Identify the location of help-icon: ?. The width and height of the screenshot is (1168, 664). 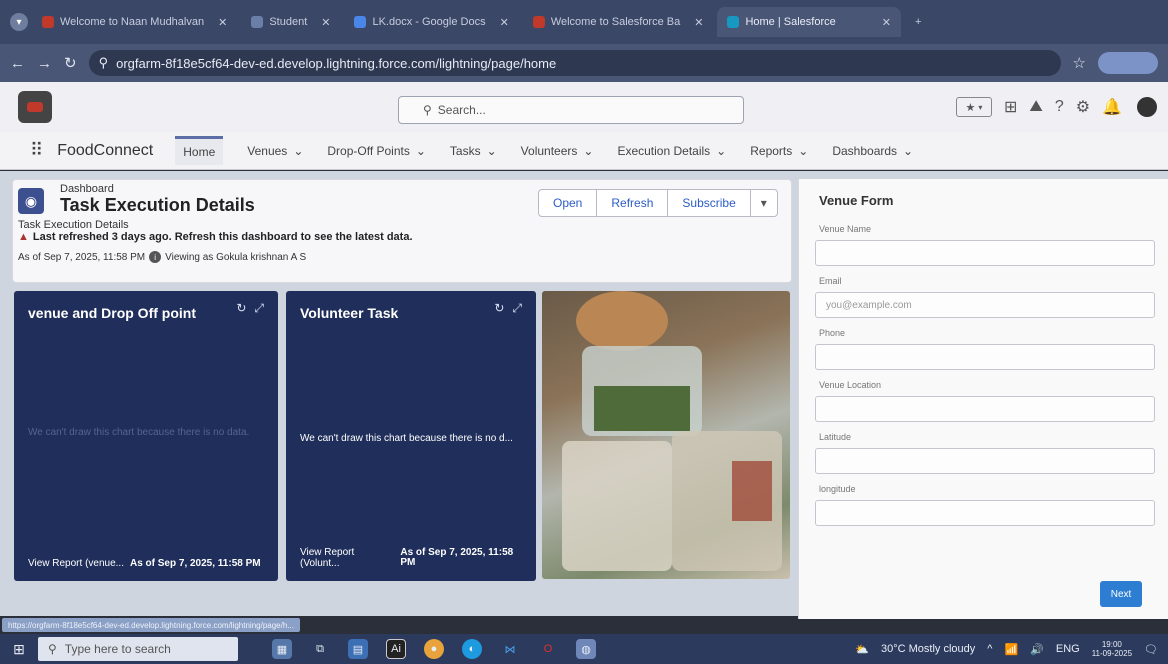
(1059, 107).